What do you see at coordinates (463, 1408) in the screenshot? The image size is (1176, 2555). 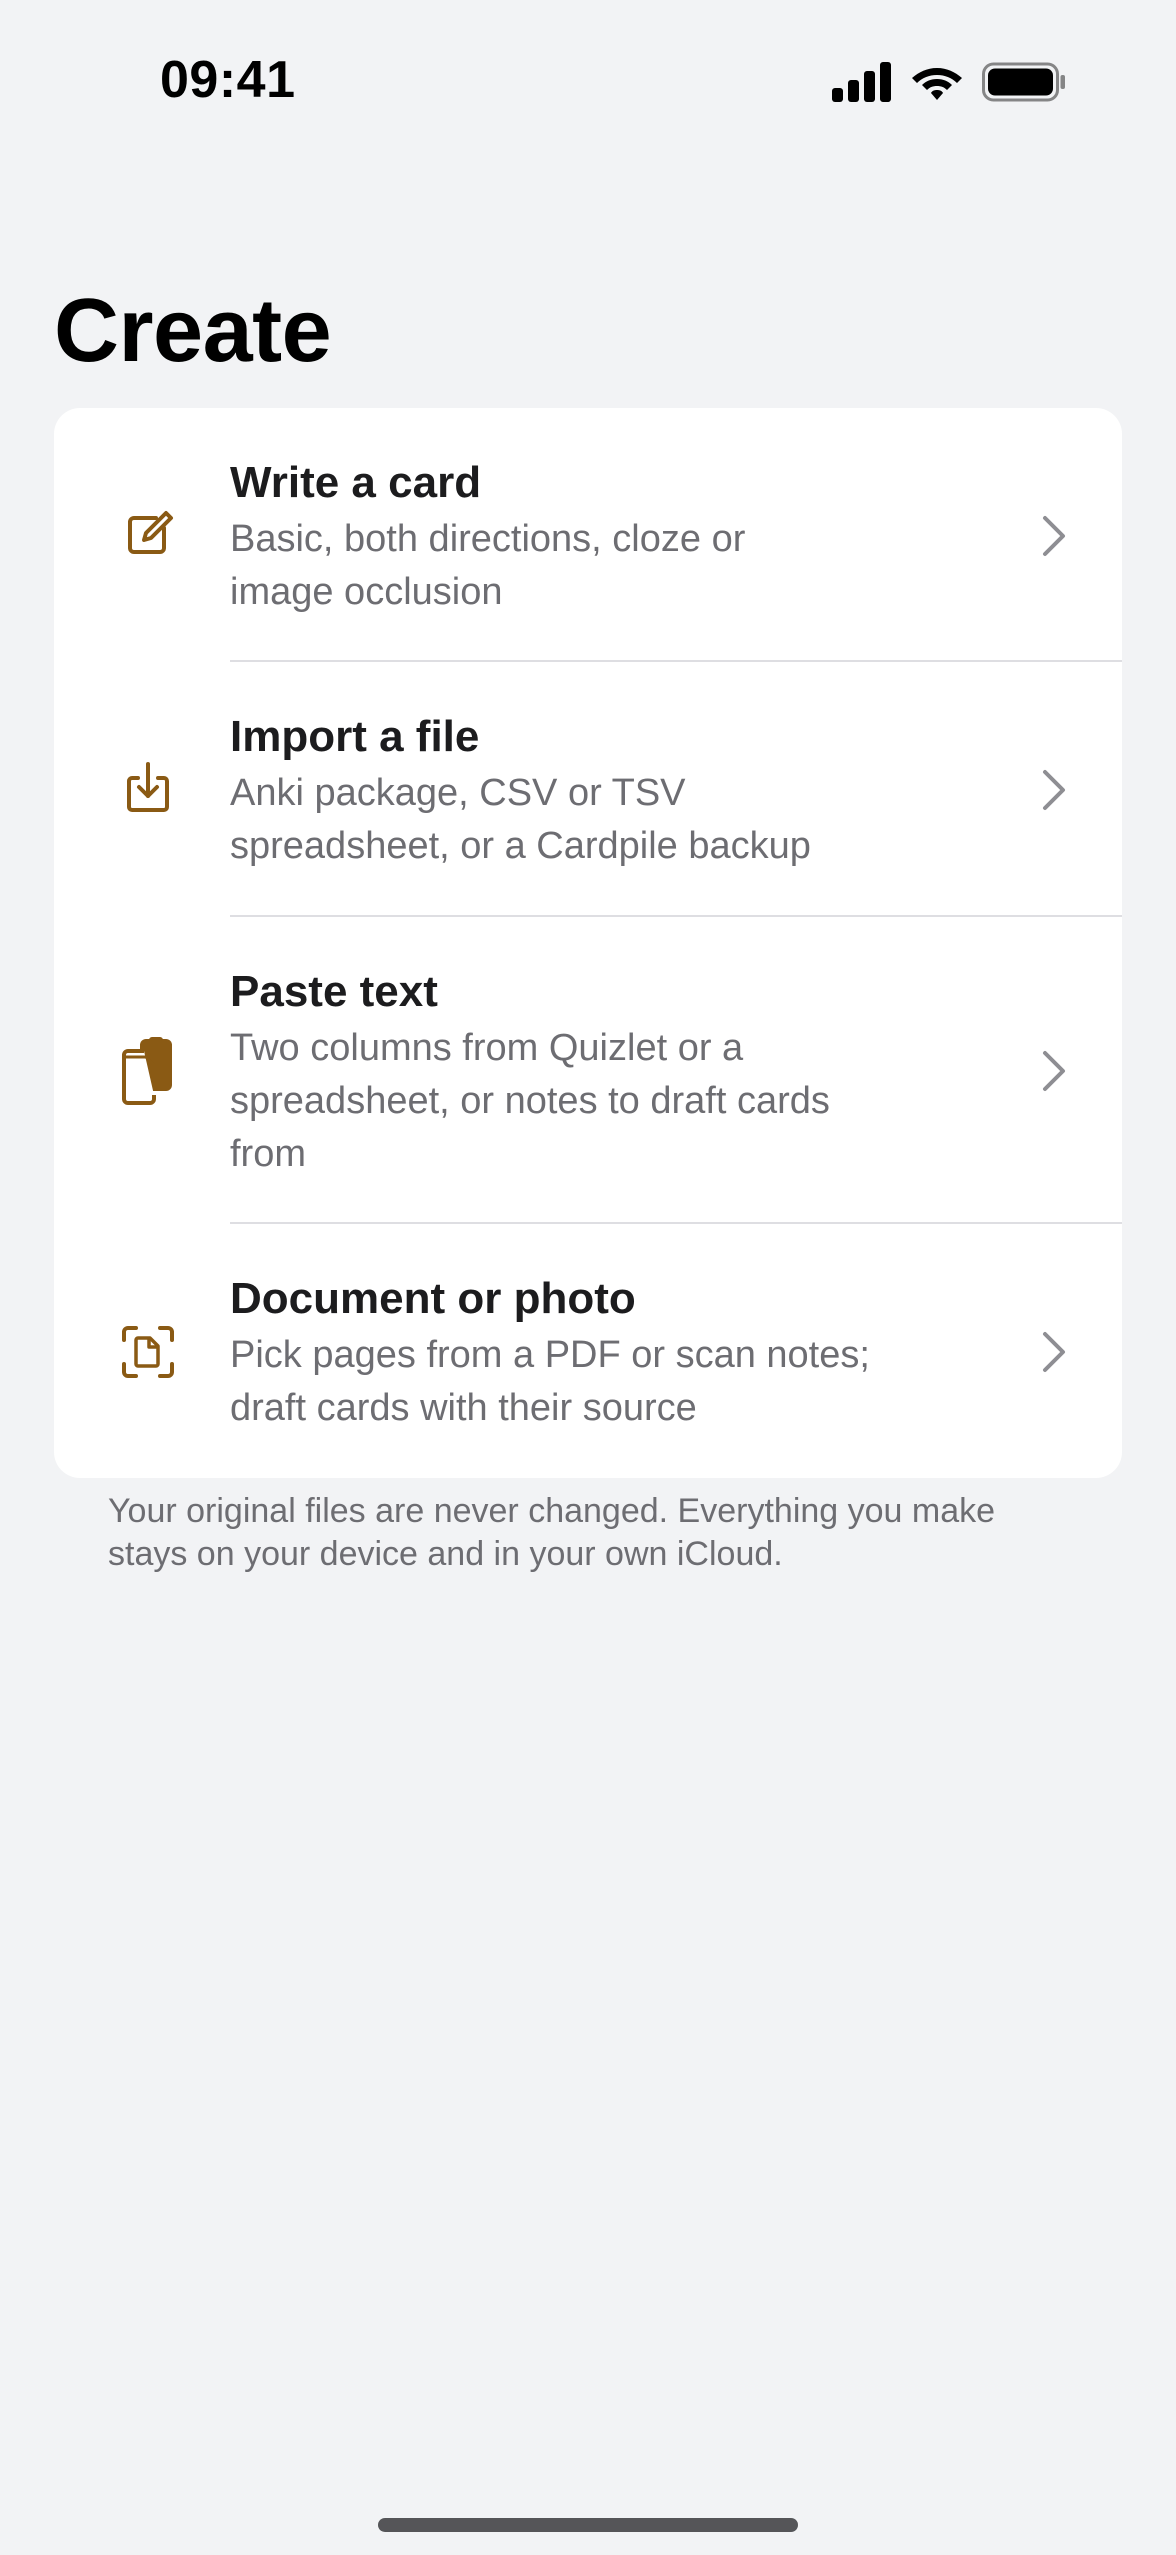 I see `option-subtitle-line: draft cards with their source` at bounding box center [463, 1408].